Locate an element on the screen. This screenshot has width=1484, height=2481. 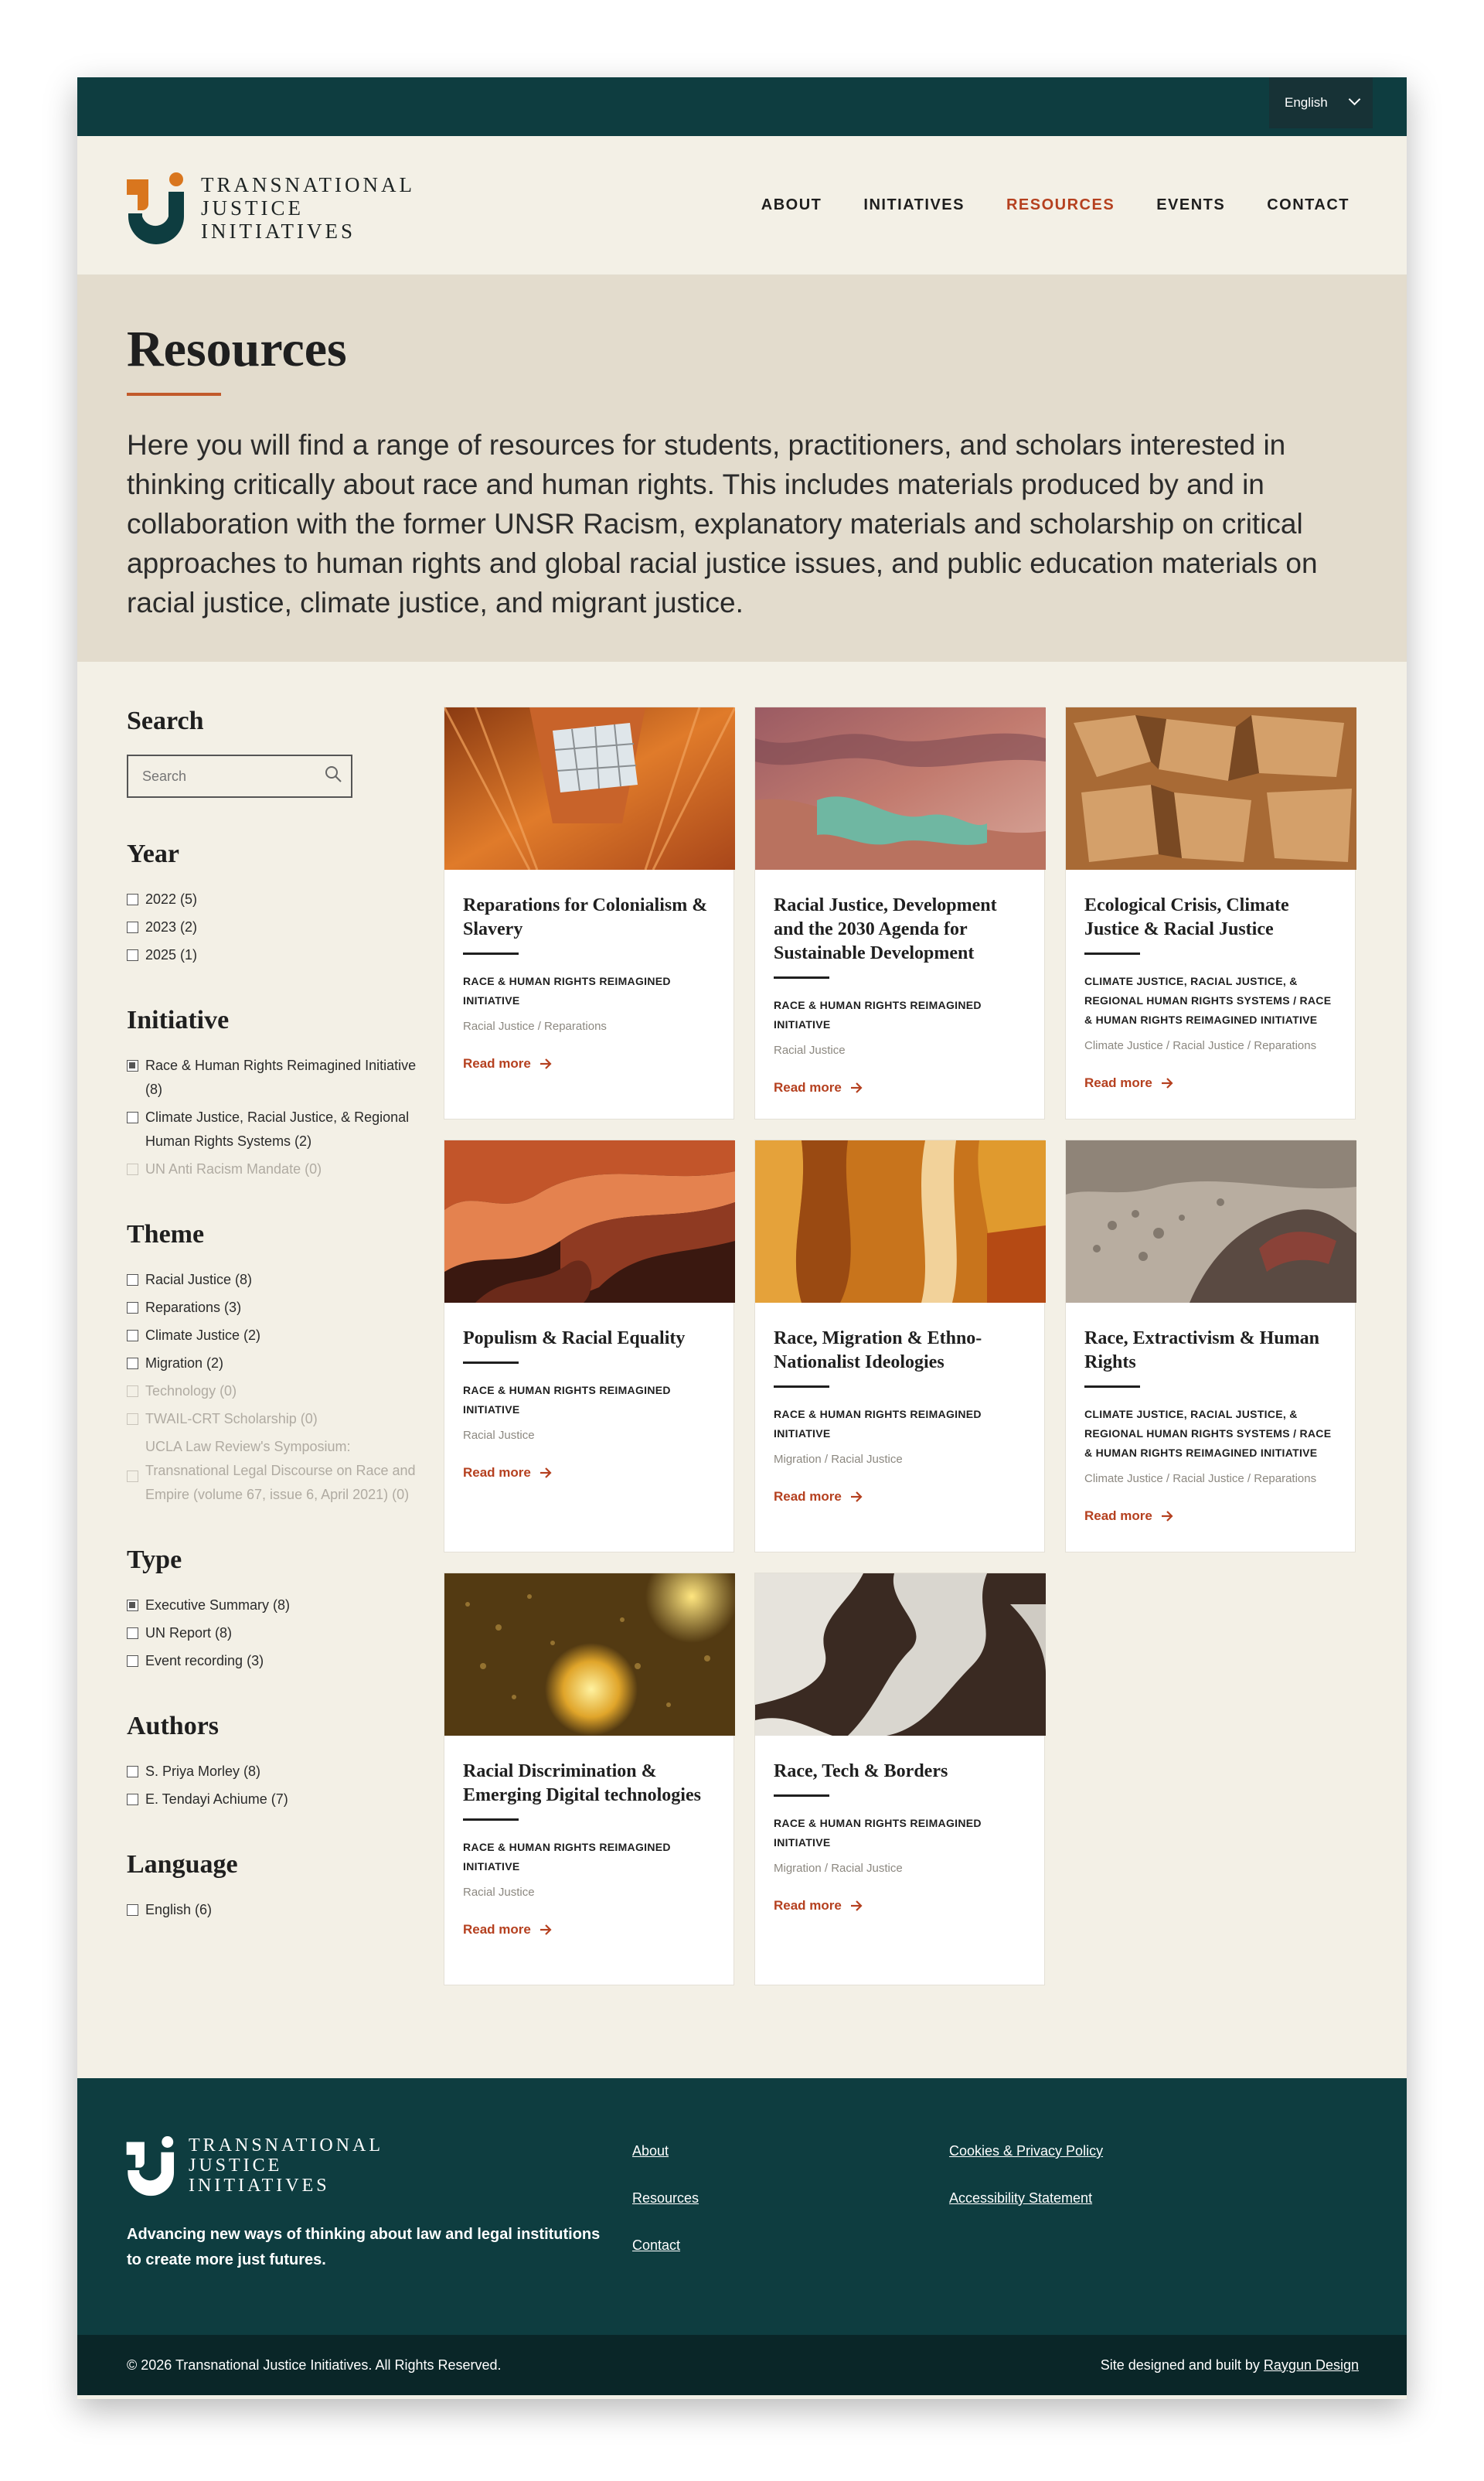
footer-link-contact: Contact is located at coordinates (665, 2245).